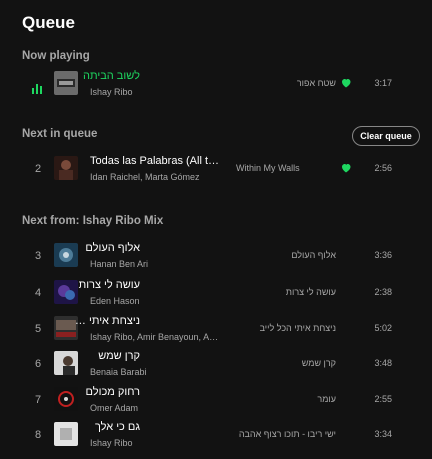 This screenshot has width=432, height=459. Describe the element at coordinates (157, 264) in the screenshot. I see `artist-name: Hanan Ben Ari` at that location.